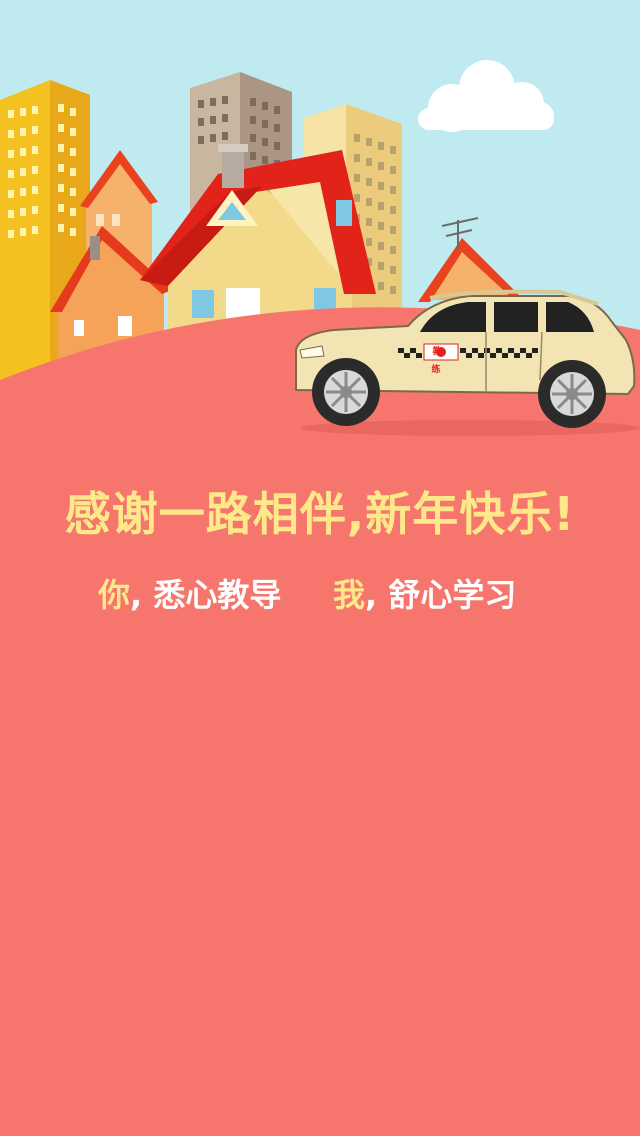  What do you see at coordinates (349, 595) in the screenshot?
I see `subline-student-highlight: 我` at bounding box center [349, 595].